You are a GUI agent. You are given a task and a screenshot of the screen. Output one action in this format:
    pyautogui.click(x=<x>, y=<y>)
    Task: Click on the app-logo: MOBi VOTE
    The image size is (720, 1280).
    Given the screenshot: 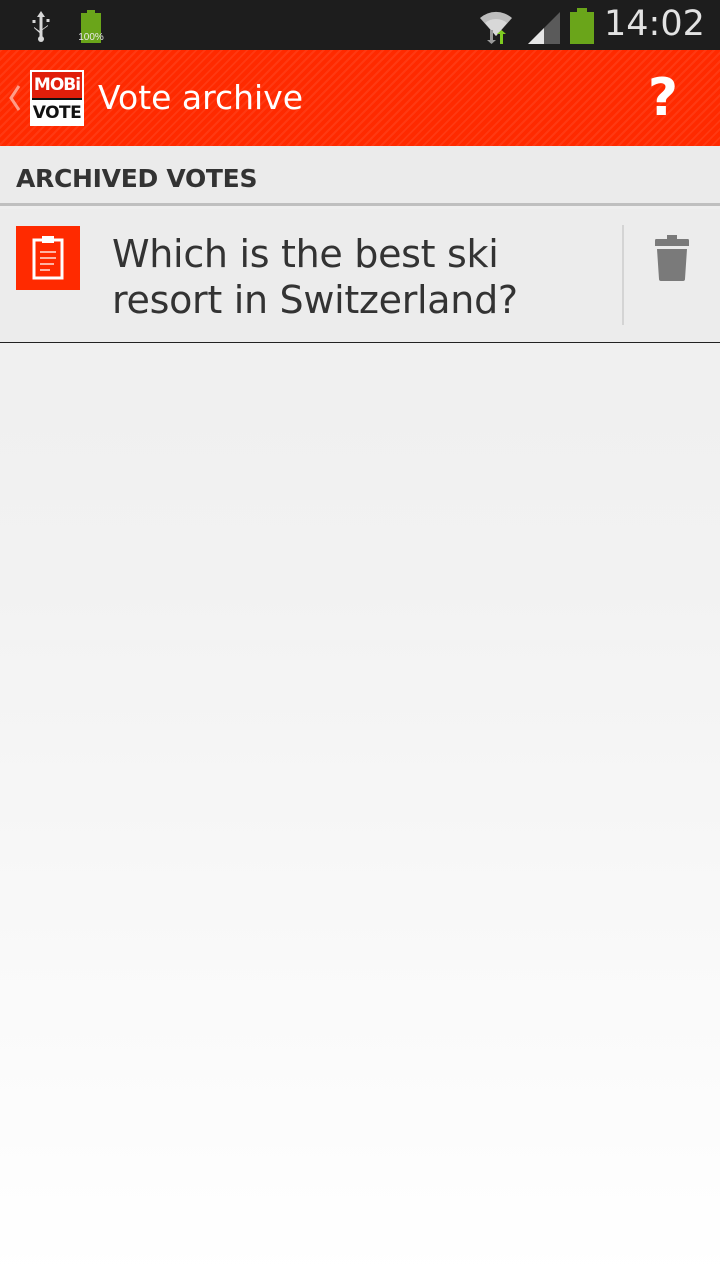 What is the action you would take?
    pyautogui.click(x=57, y=98)
    